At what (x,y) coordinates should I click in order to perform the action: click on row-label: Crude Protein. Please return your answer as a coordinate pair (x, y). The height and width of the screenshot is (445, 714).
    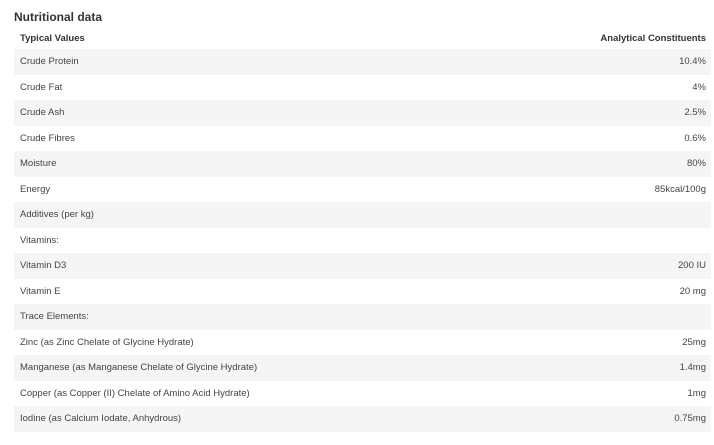
    Looking at the image, I should click on (49, 62).